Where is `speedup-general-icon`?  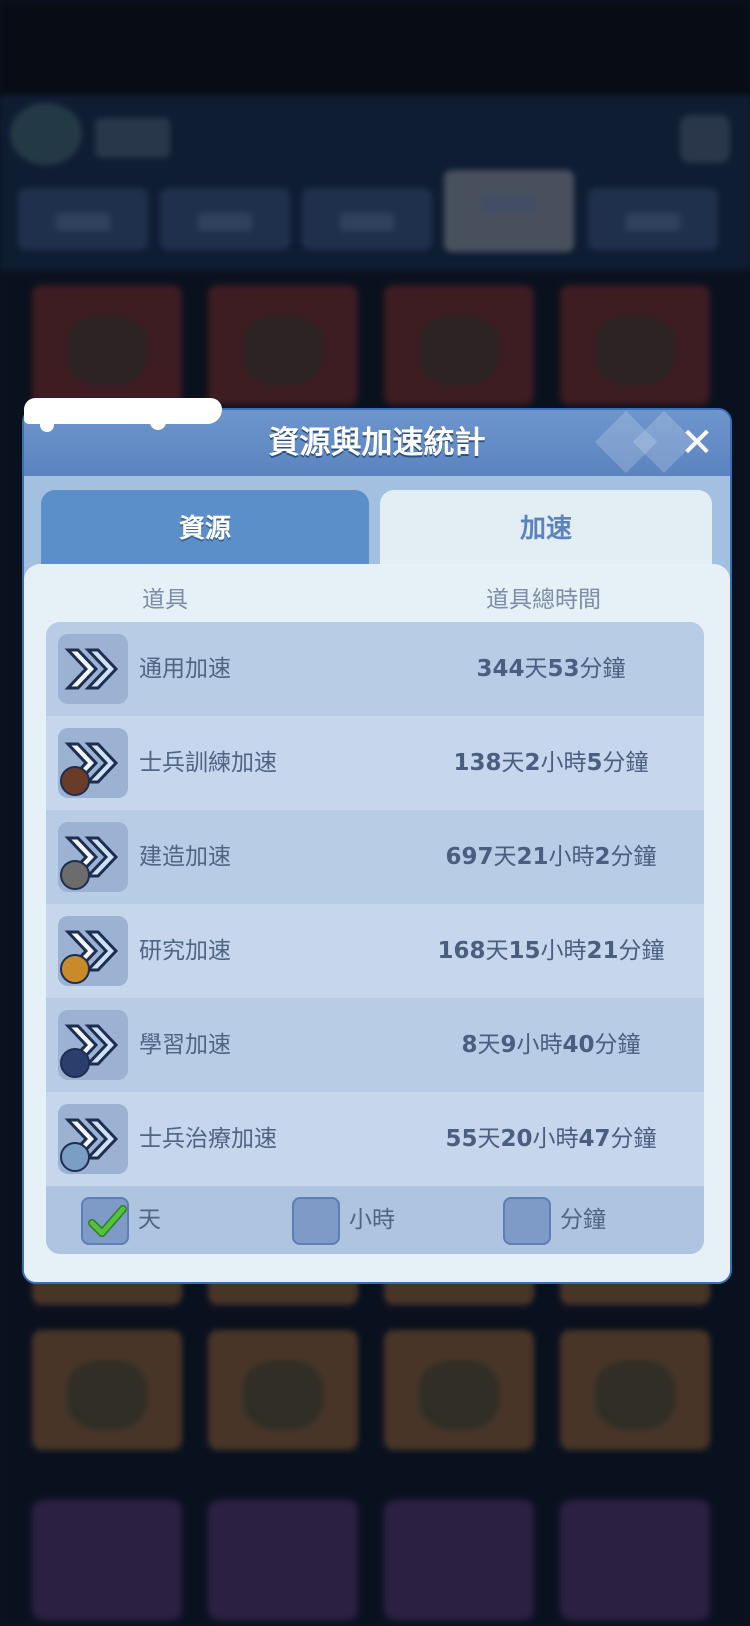
speedup-general-icon is located at coordinates (93, 669).